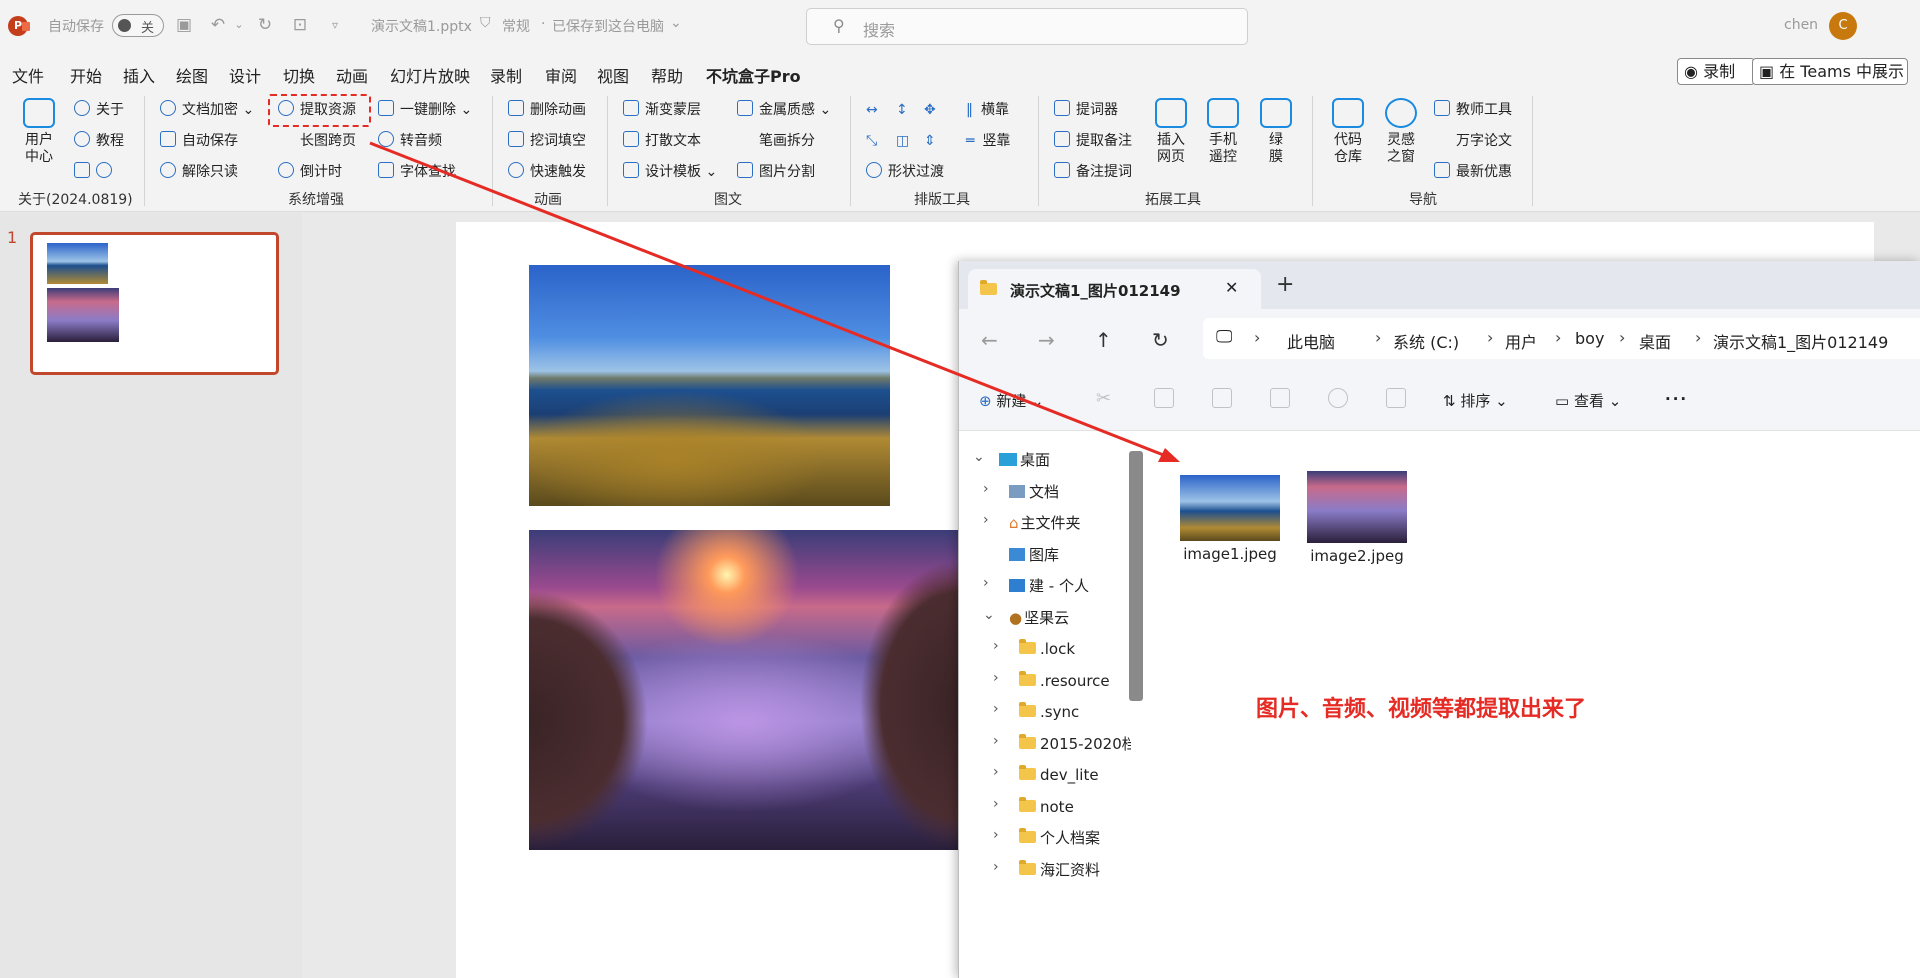 The height and width of the screenshot is (978, 1920). I want to click on annotation-arrow, so click(774, 301).